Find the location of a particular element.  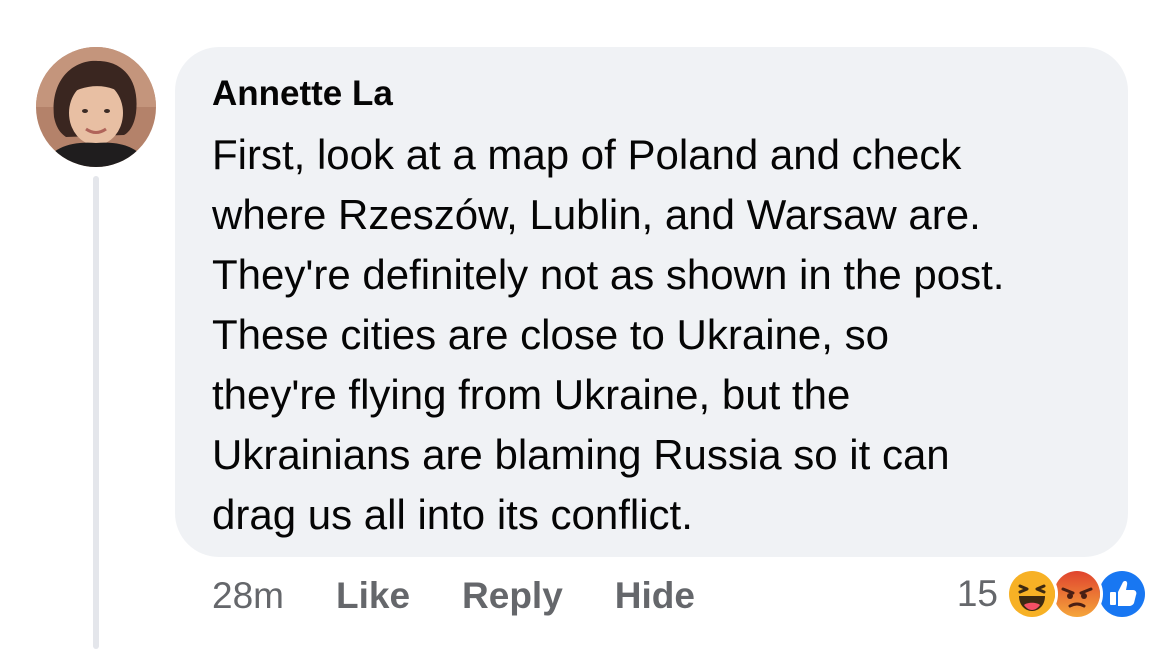

angry-icon is located at coordinates (1077, 594).